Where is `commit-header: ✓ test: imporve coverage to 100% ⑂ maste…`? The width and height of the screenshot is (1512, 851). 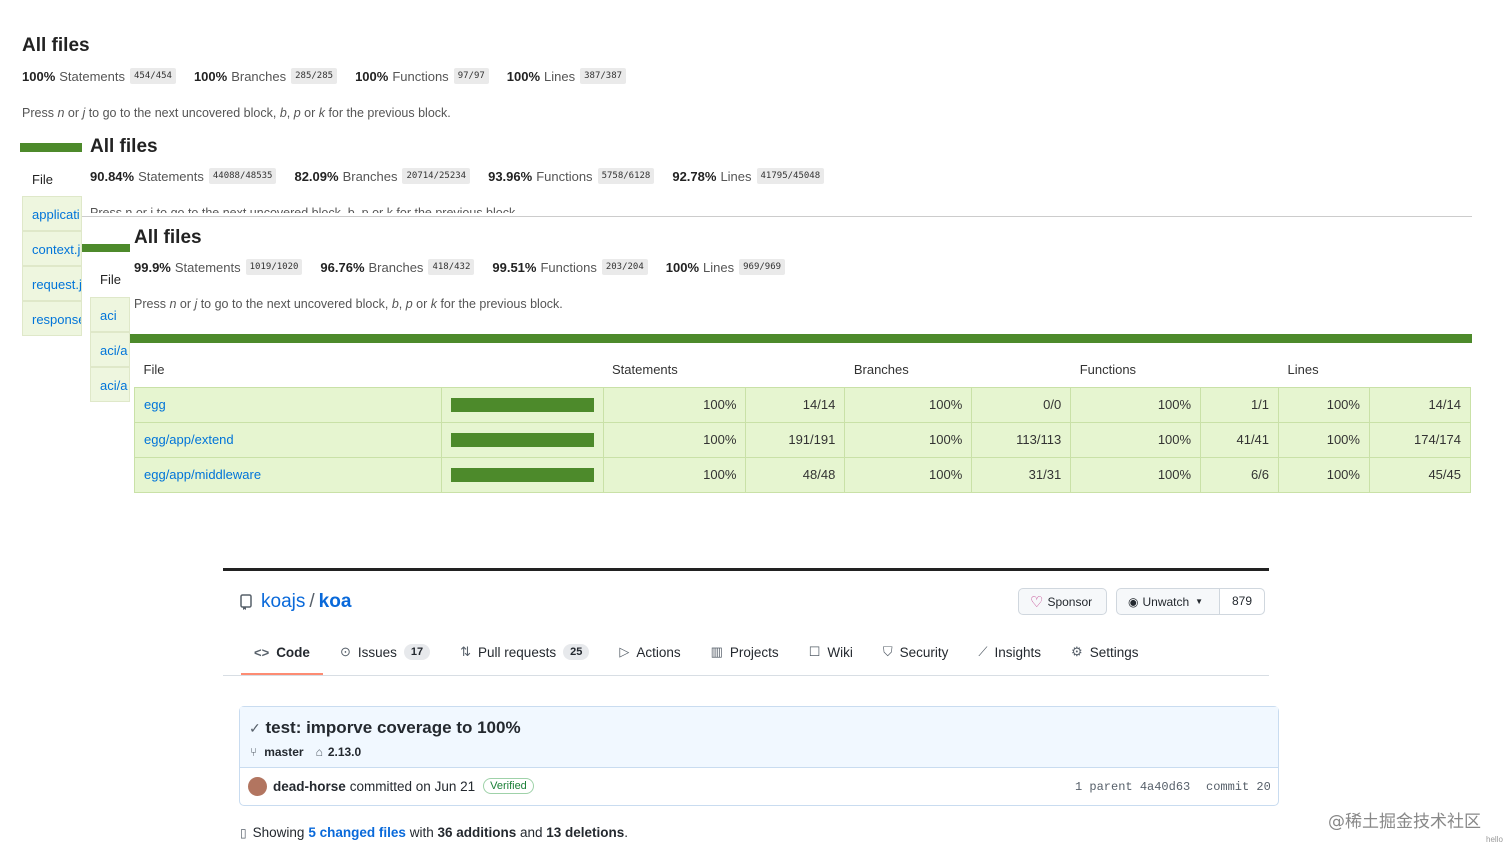
commit-header: ✓ test: imporve coverage to 100% ⑂ maste… is located at coordinates (759, 737).